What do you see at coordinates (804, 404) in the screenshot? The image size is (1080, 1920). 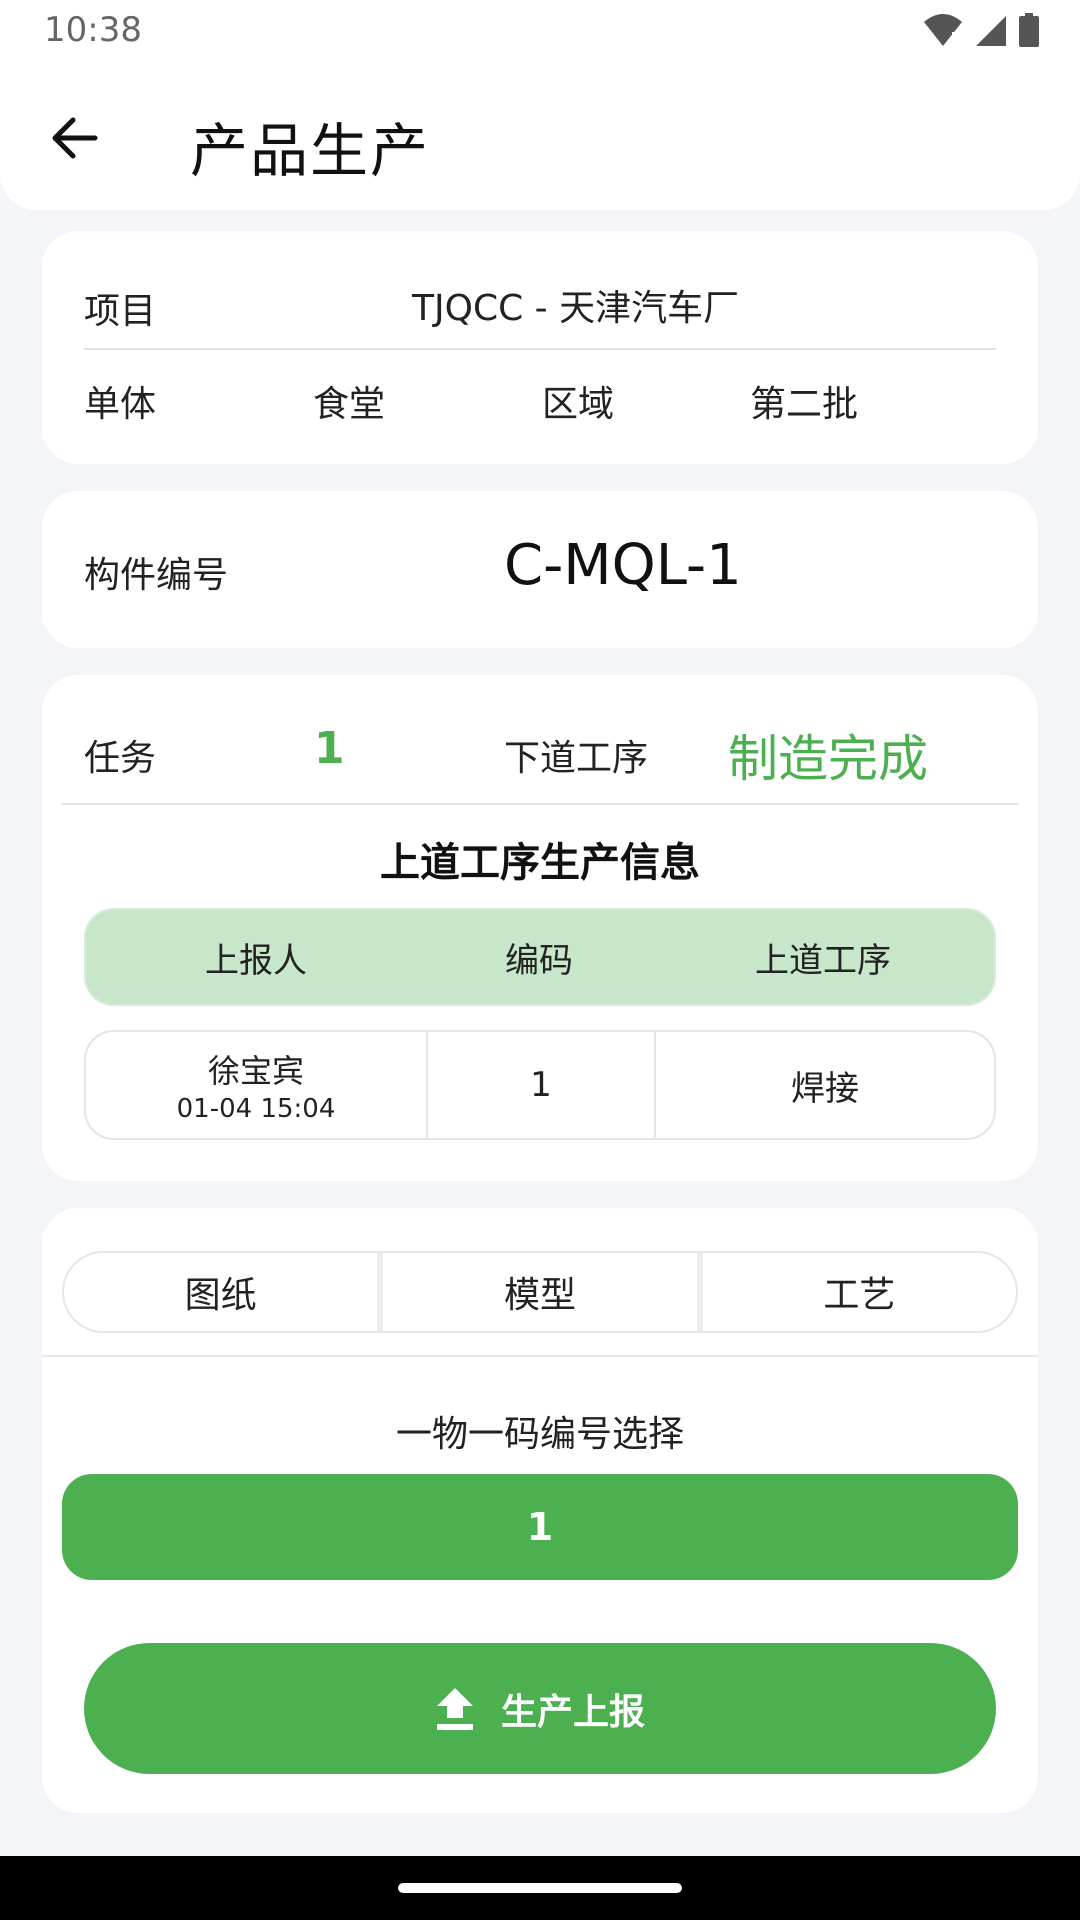 I see `area-value: 第二批` at bounding box center [804, 404].